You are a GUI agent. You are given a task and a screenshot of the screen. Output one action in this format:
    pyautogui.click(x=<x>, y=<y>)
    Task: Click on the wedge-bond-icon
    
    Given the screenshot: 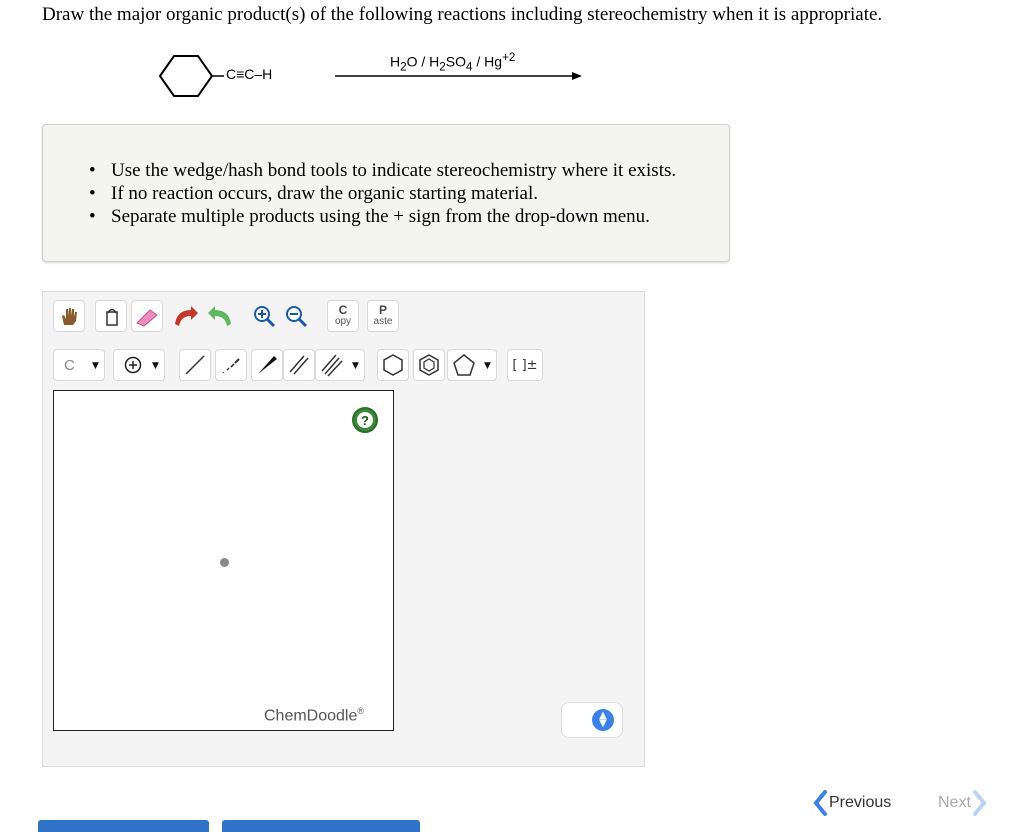 What is the action you would take?
    pyautogui.click(x=267, y=365)
    